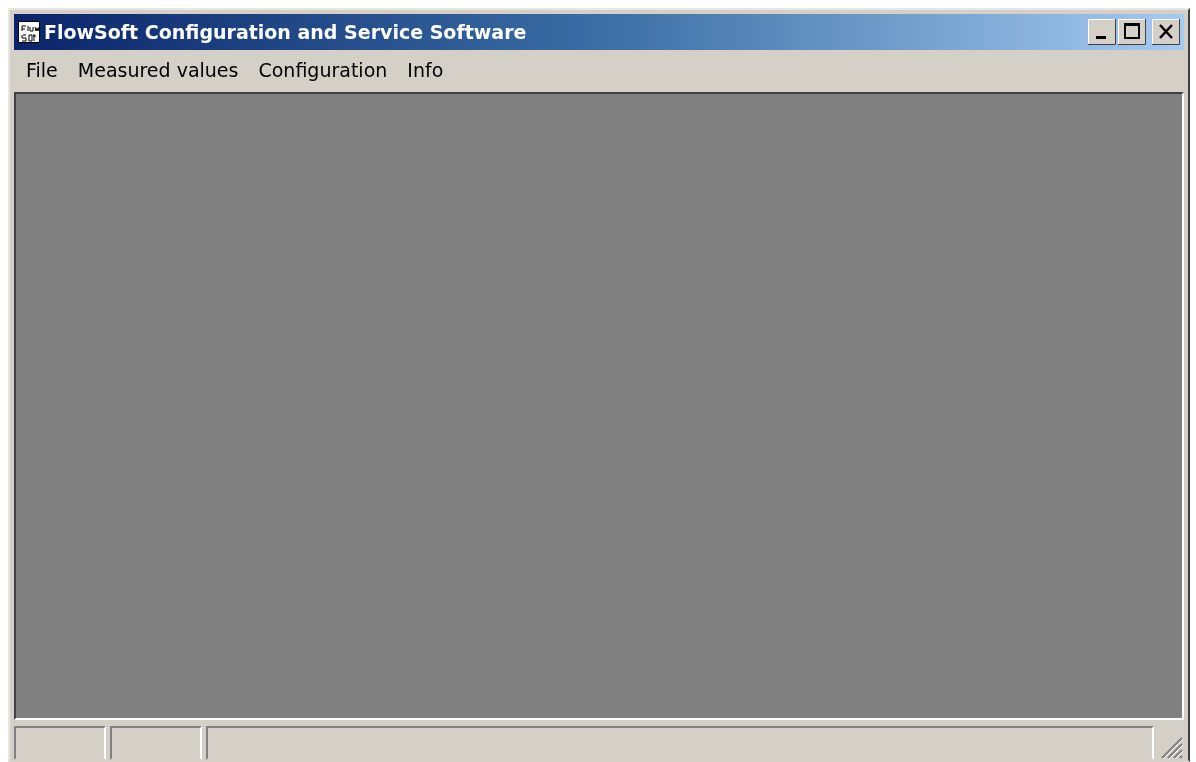 This screenshot has height=762, width=1196. What do you see at coordinates (42, 70) in the screenshot?
I see `menu-item: File` at bounding box center [42, 70].